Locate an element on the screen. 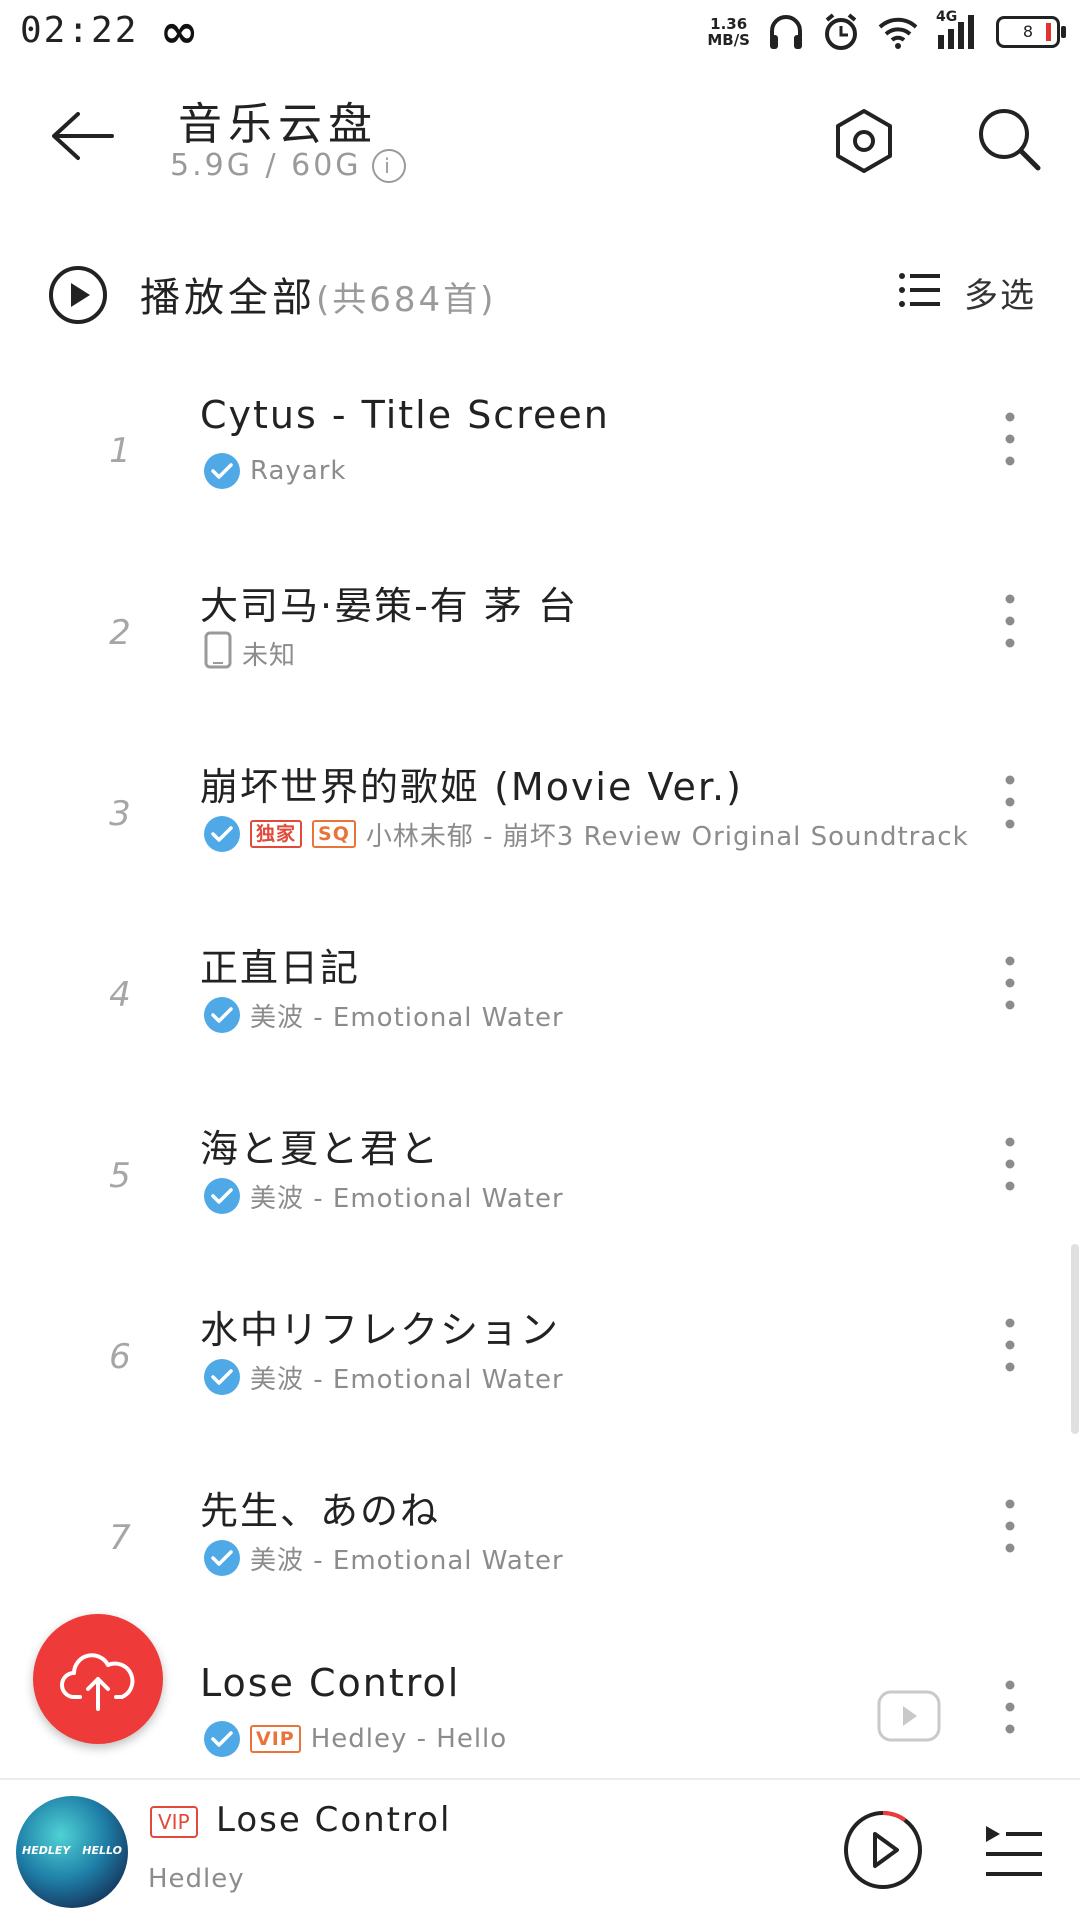 The width and height of the screenshot is (1080, 1922). song-index: 5 is located at coordinates (120, 1176).